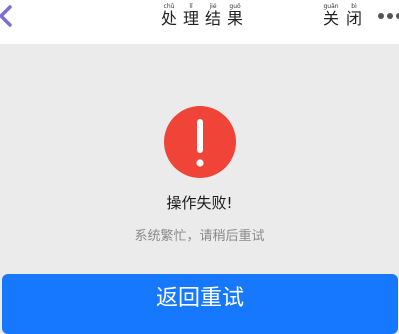 This screenshot has width=399, height=334. I want to click on hanzi-label: 关, so click(331, 18).